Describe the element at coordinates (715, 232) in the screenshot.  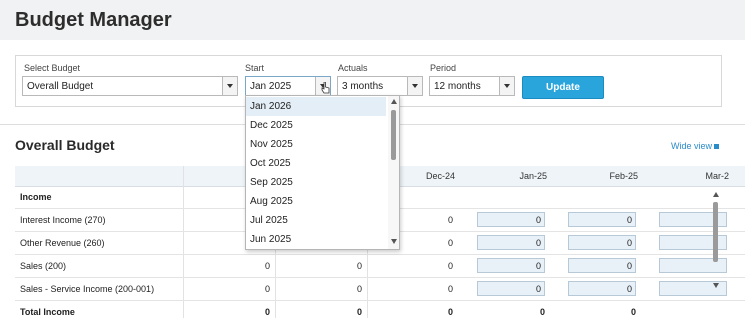
I see `table-scrollbar-thumb` at that location.